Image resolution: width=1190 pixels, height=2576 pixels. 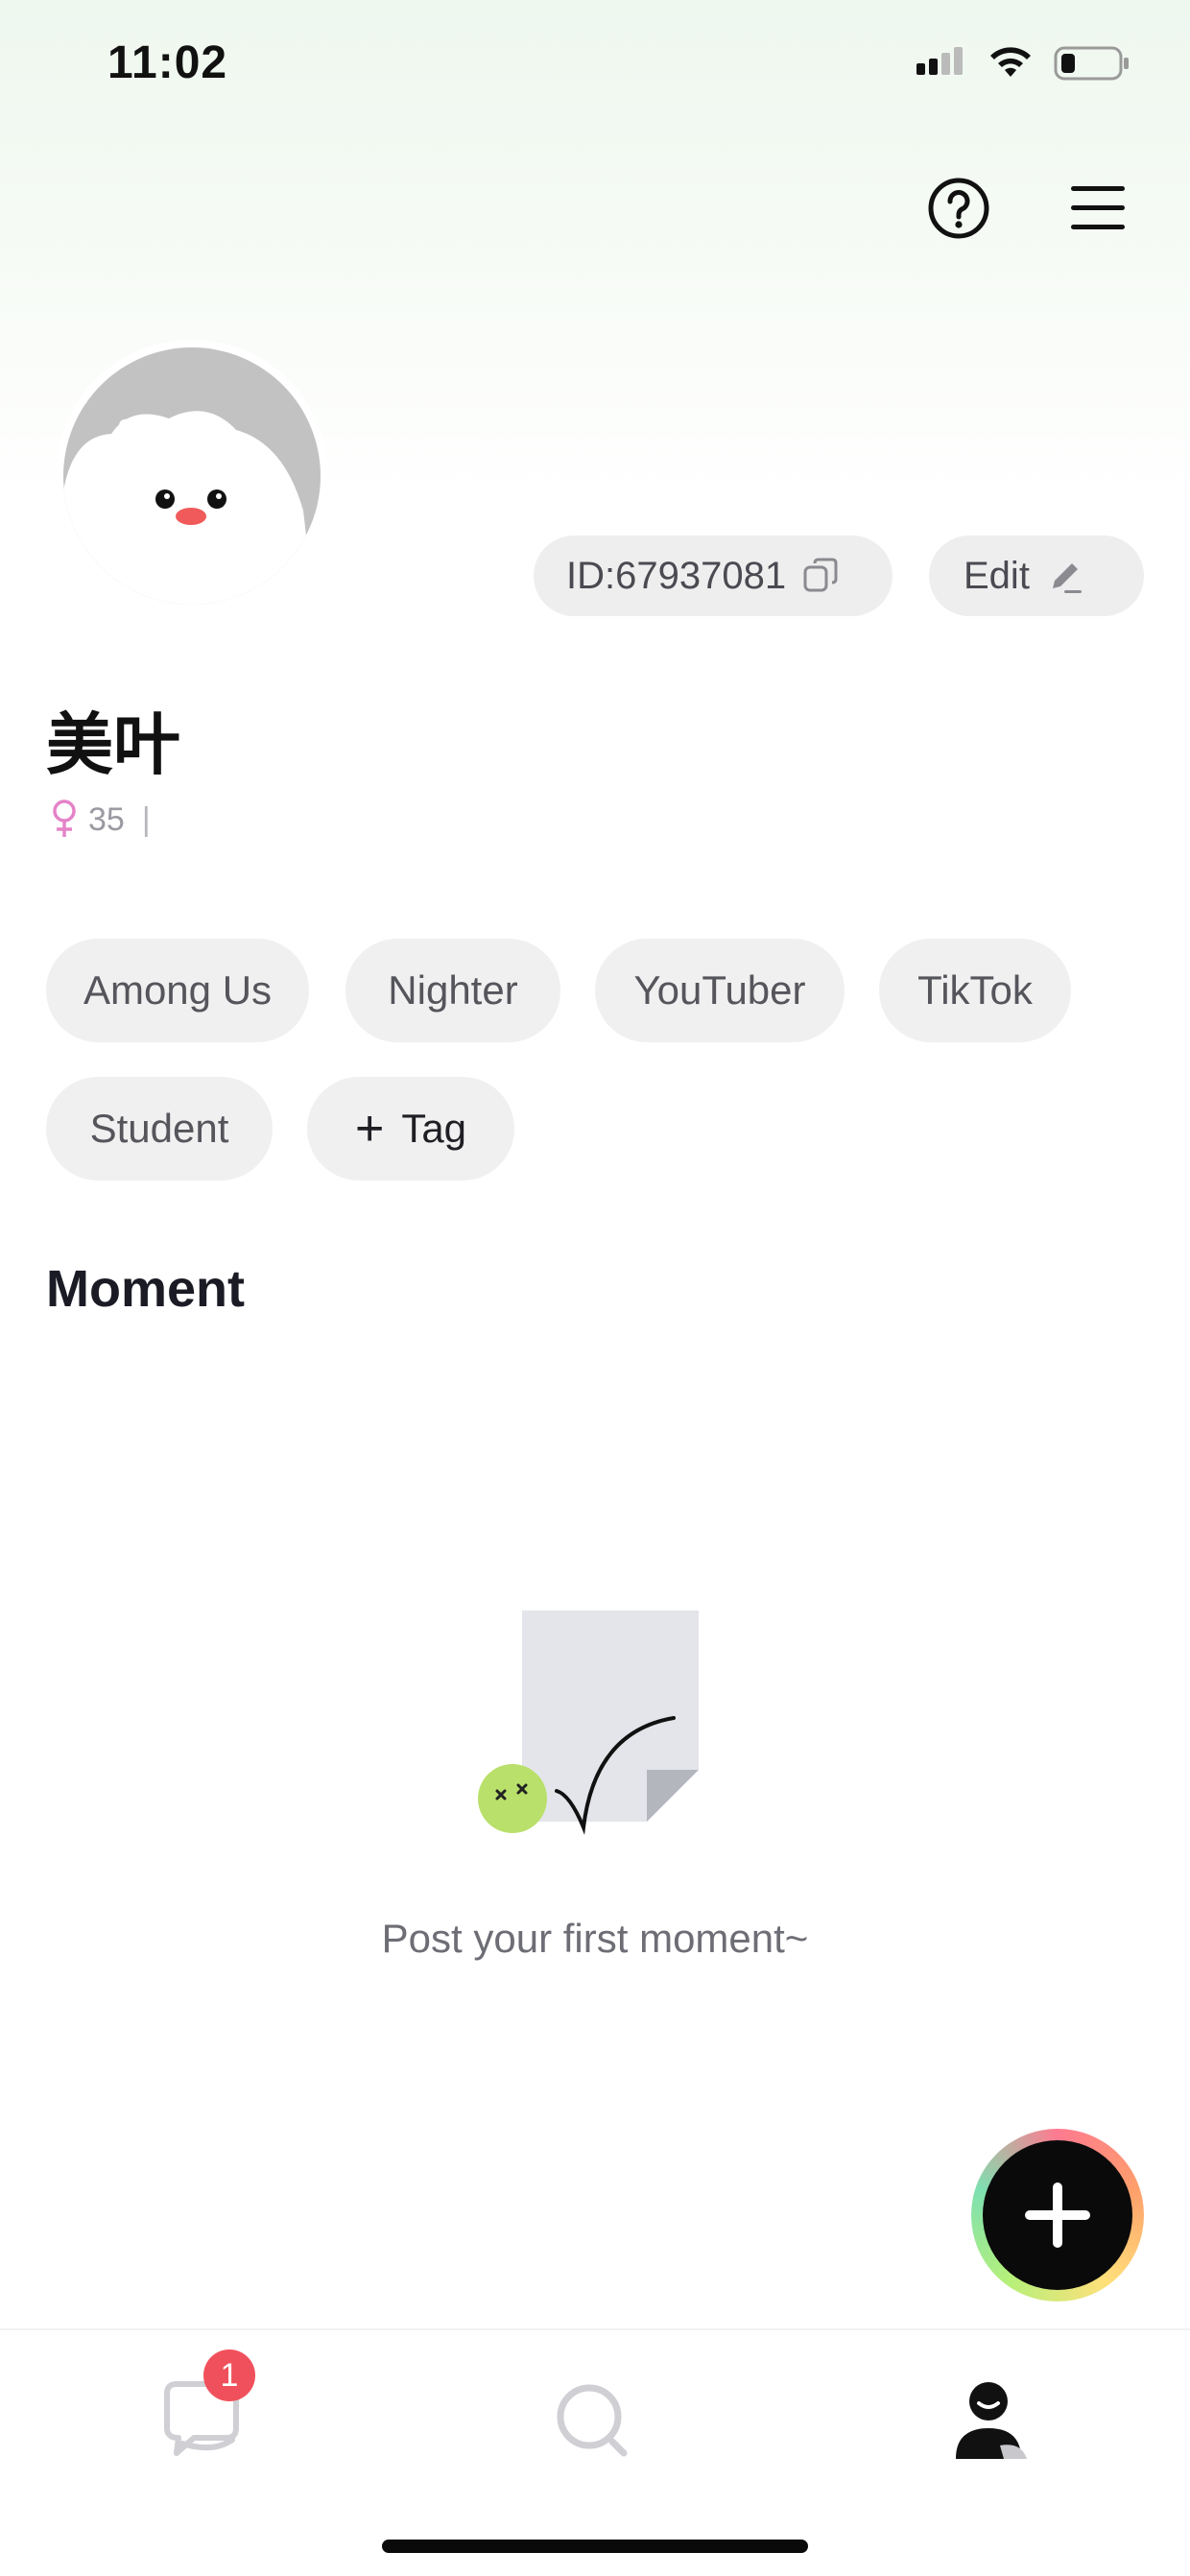 I want to click on add-tag-button: + Tag, so click(x=411, y=1129).